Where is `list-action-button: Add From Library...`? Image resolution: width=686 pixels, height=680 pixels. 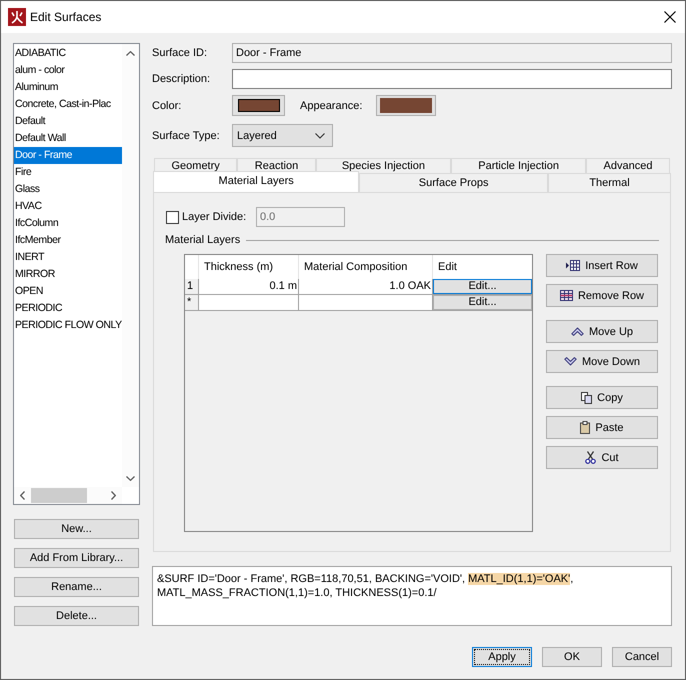
list-action-button: Add From Library... is located at coordinates (76, 558).